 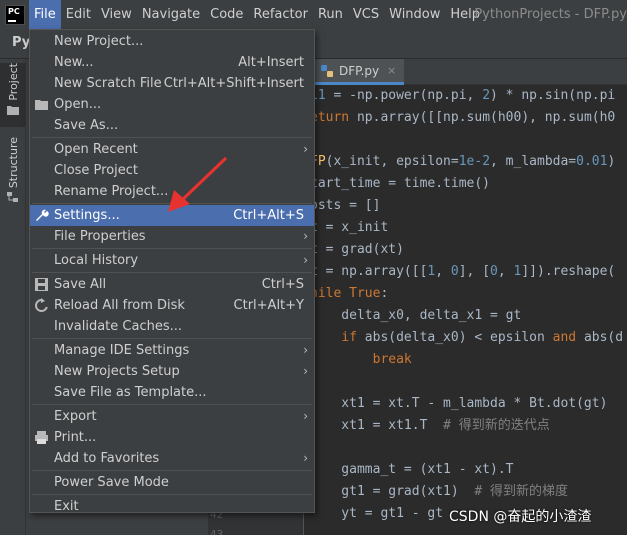 What do you see at coordinates (349, 293) in the screenshot?
I see `code-line: hile True:` at bounding box center [349, 293].